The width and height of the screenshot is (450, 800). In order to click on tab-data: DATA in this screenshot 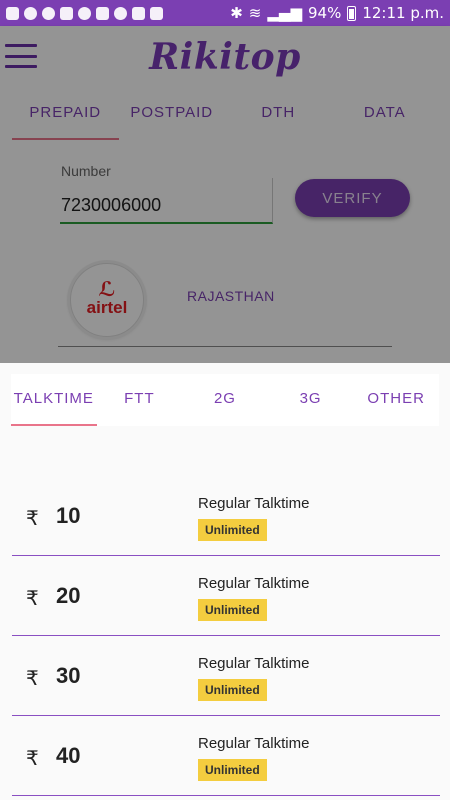, I will do `click(385, 114)`.